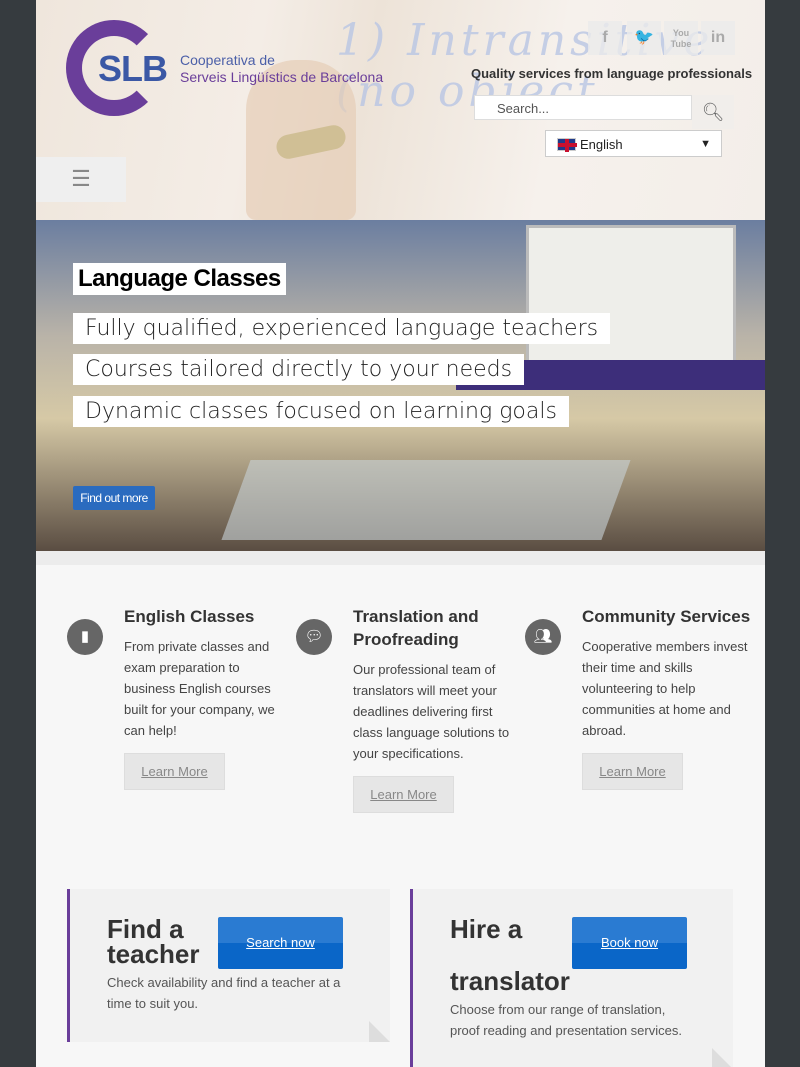  I want to click on uk-flag-icon, so click(567, 145).